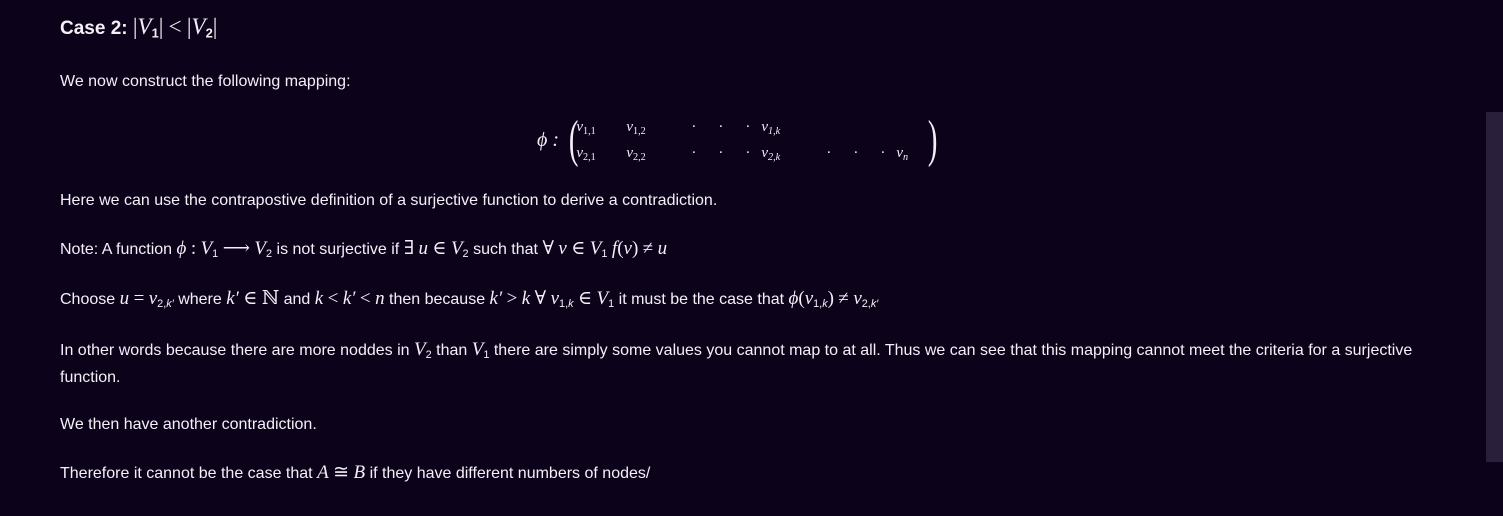 This screenshot has height=516, width=1503. Describe the element at coordinates (902, 153) in the screenshot. I see `matrix-cell: vn` at that location.